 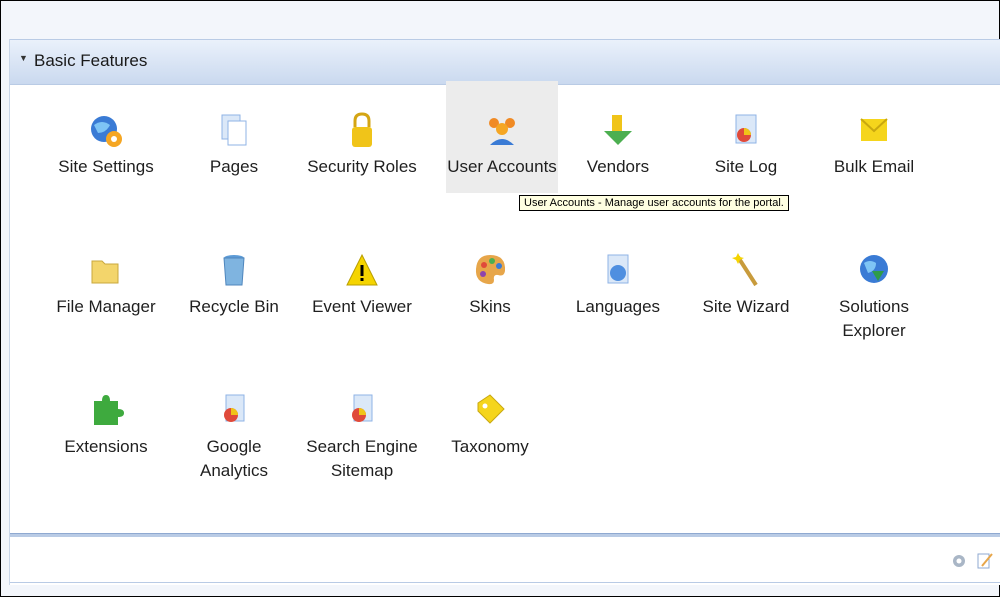 What do you see at coordinates (745, 270) in the screenshot?
I see `magic-wand-icon` at bounding box center [745, 270].